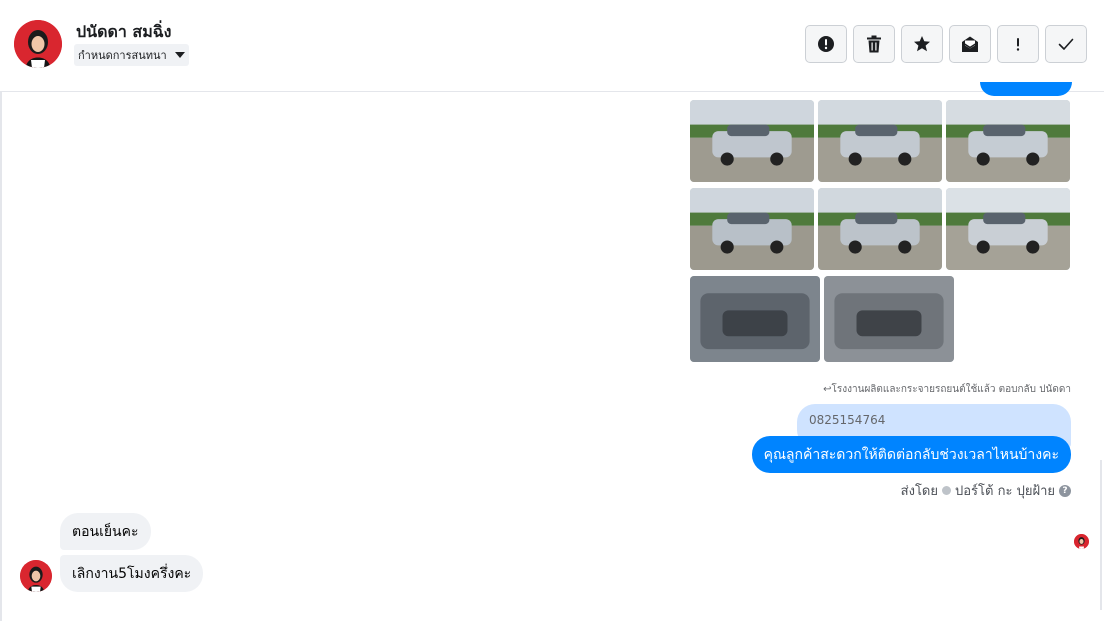 This screenshot has width=1104, height=621. I want to click on incoming-message: ตอนเย็นคะ, so click(105, 531).